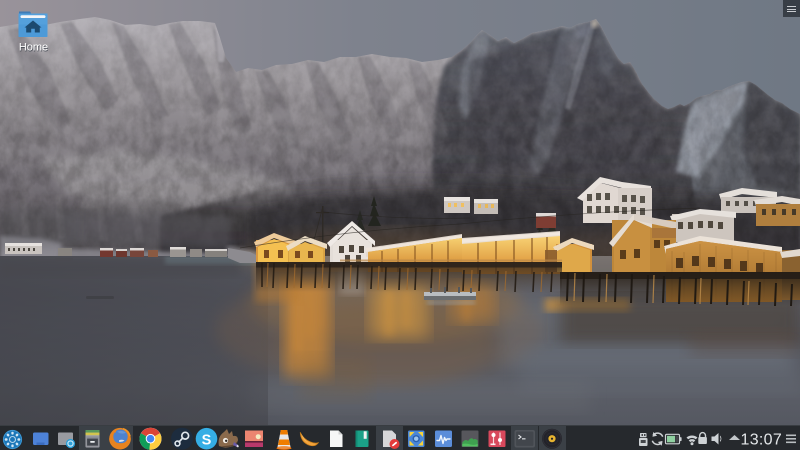 The width and height of the screenshot is (800, 450). I want to click on svg-text: Home, so click(33, 48).